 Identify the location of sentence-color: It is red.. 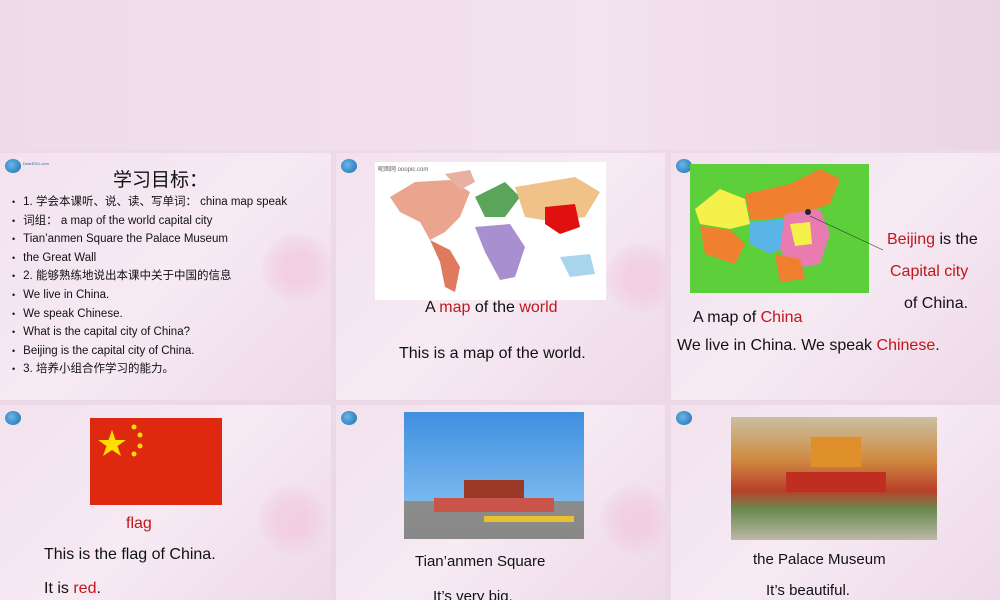
(72, 589).